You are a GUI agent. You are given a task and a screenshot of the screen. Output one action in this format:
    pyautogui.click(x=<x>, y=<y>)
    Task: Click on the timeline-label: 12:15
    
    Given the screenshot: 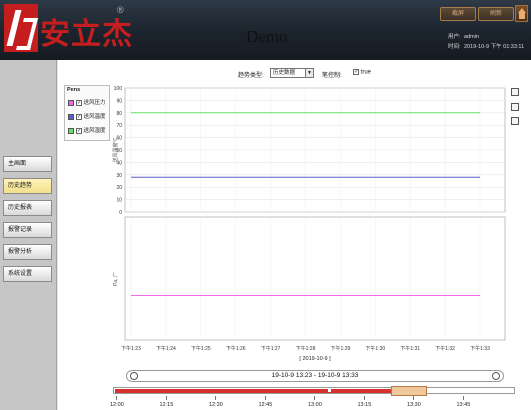 What is the action you would take?
    pyautogui.click(x=166, y=405)
    